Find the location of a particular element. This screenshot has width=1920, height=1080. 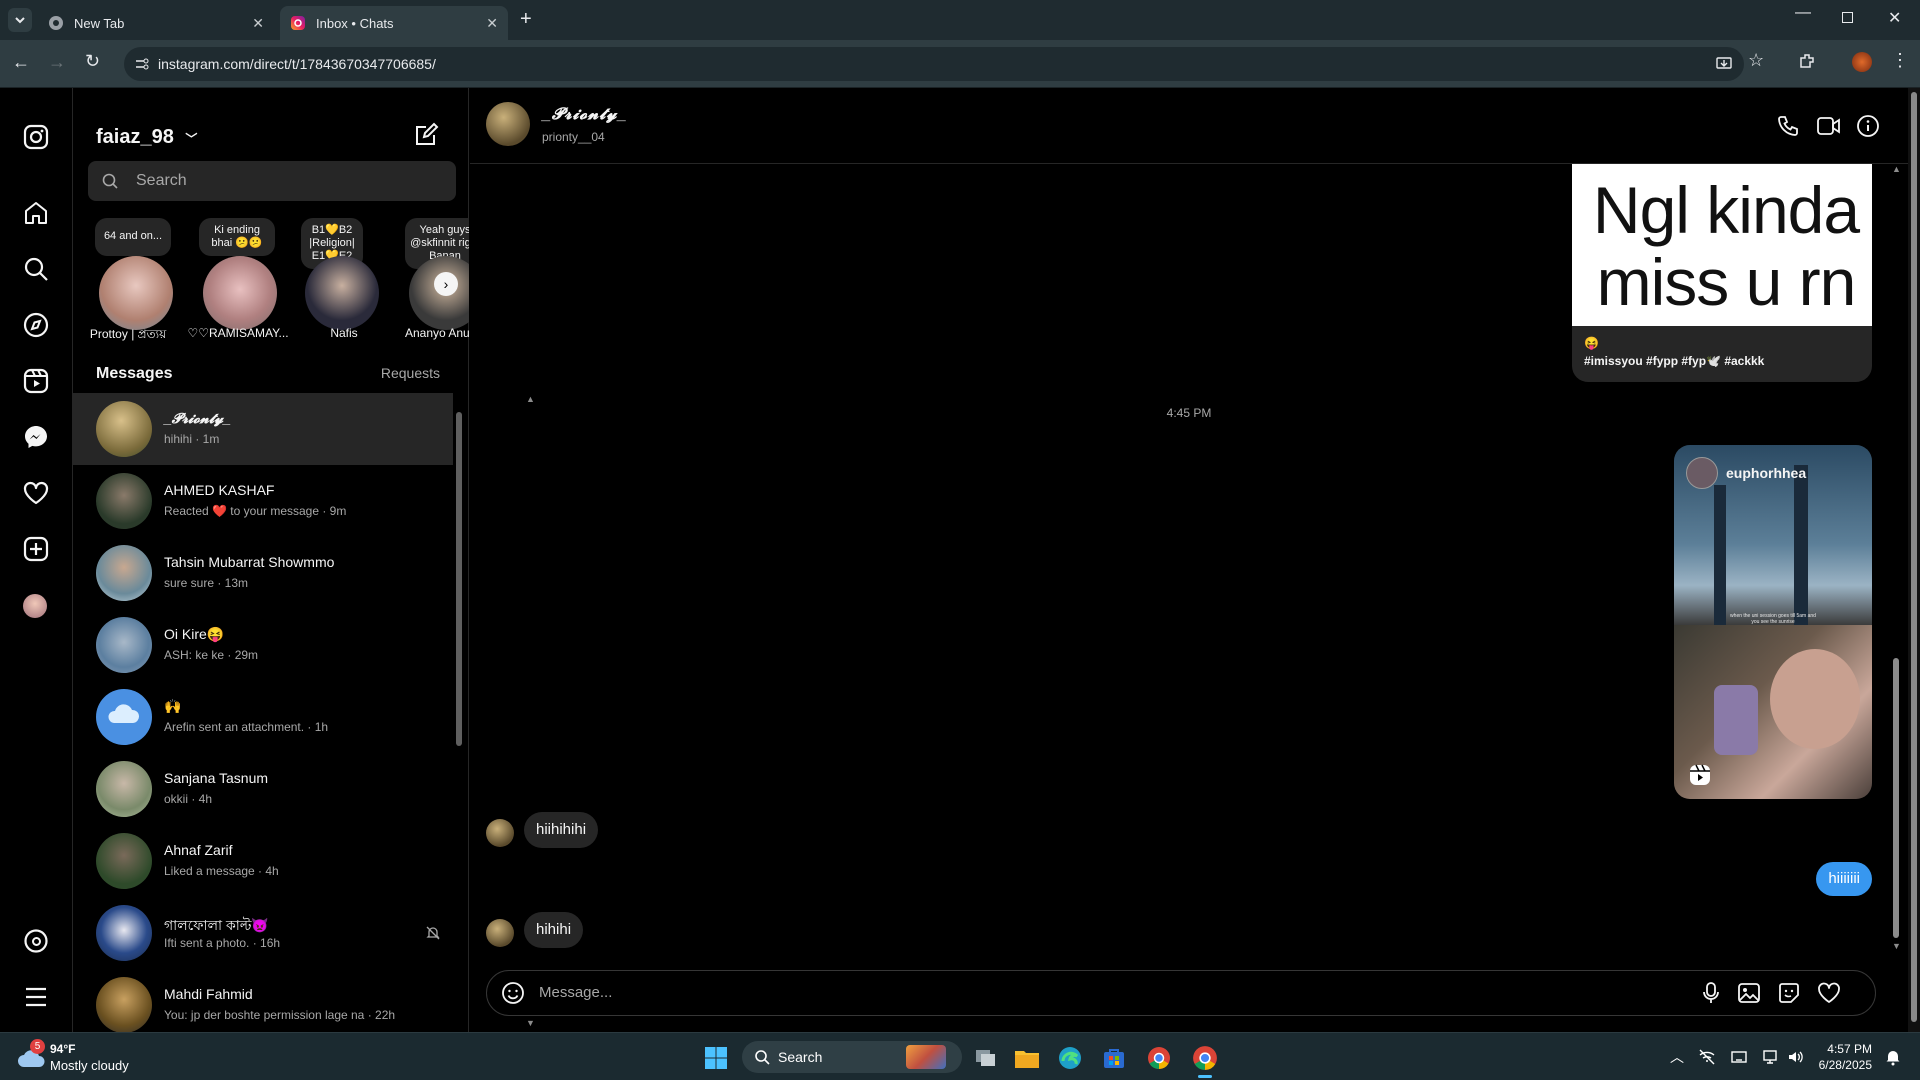

file-explorer-icon is located at coordinates (1027, 1058).